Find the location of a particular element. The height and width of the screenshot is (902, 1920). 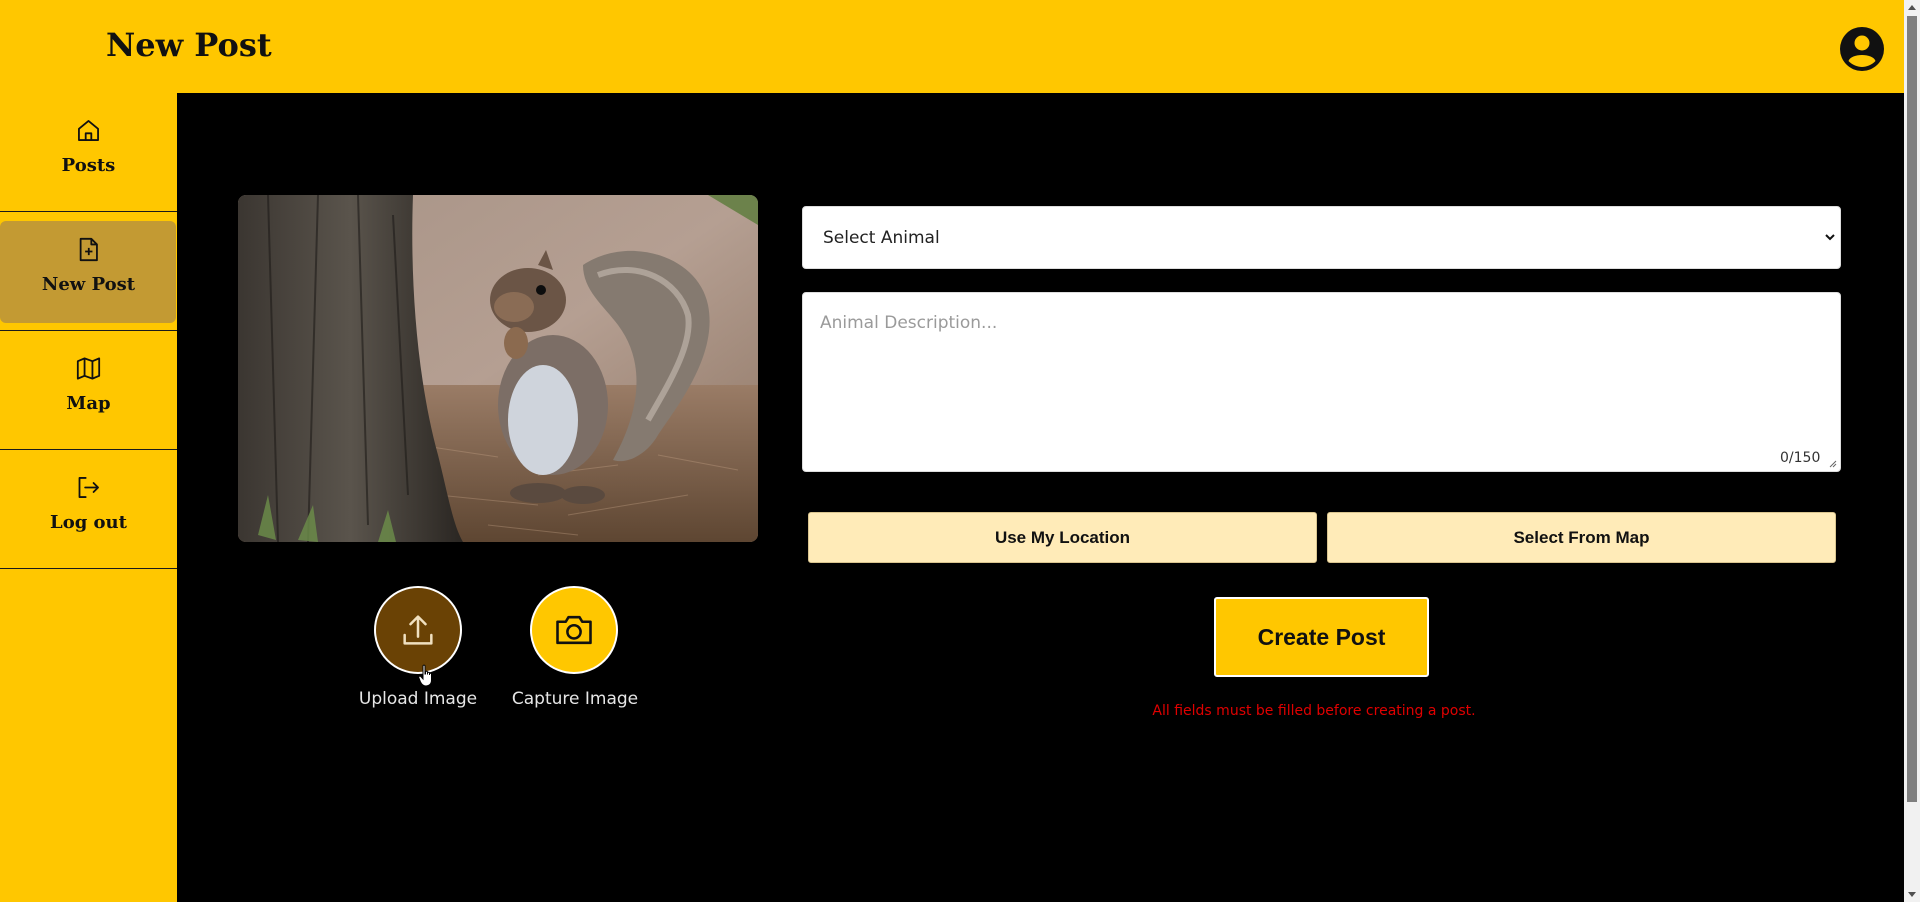

capture-image-label: Capture Image is located at coordinates (575, 699).